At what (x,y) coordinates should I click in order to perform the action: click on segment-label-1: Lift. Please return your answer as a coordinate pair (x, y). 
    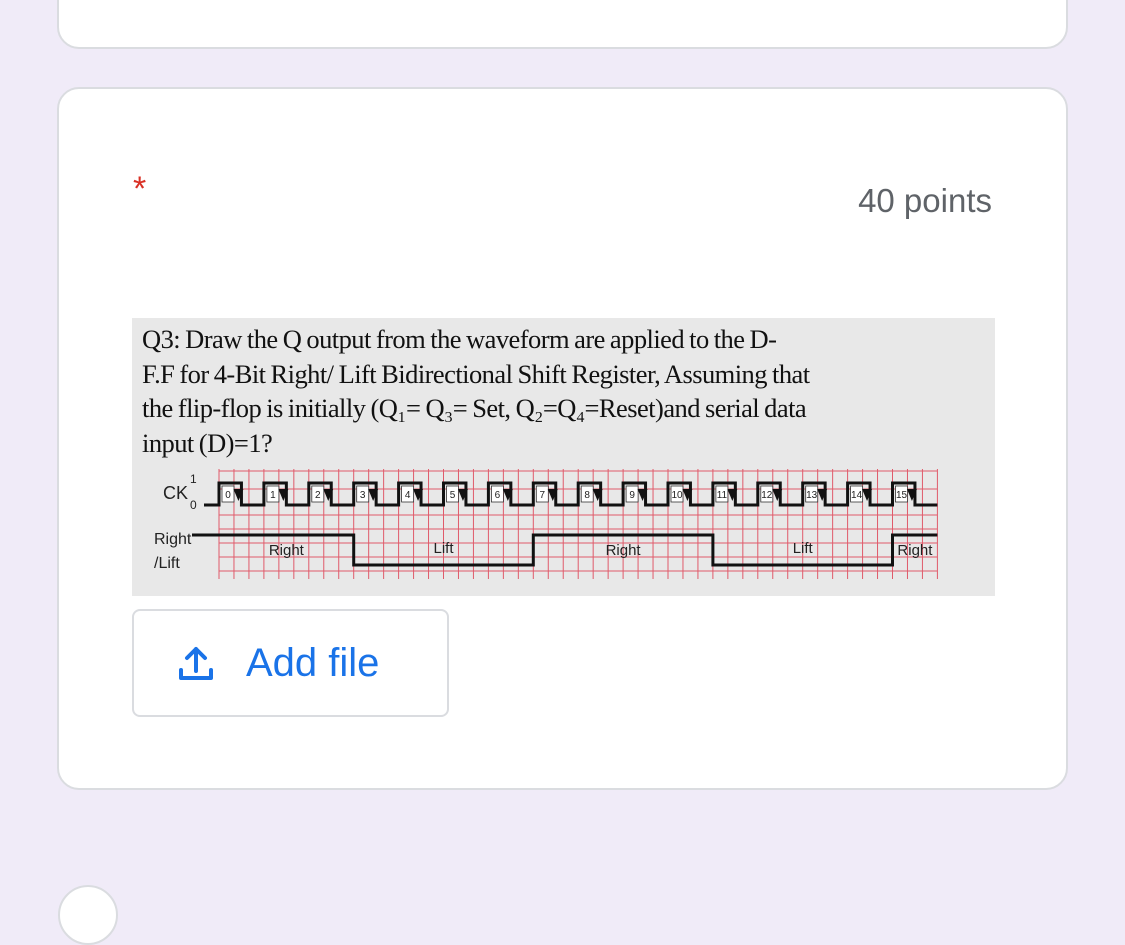
    Looking at the image, I should click on (443, 548).